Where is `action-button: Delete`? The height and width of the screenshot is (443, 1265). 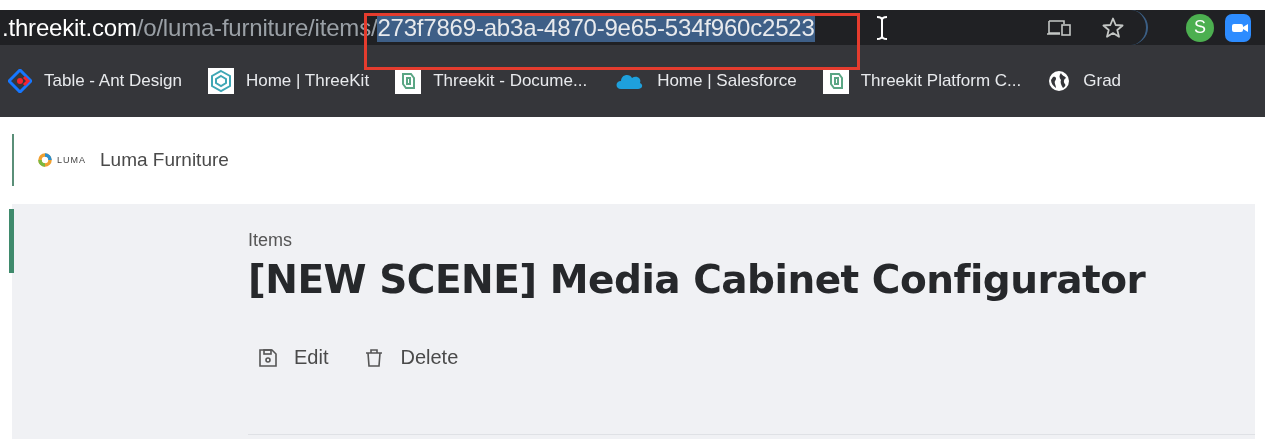
action-button: Delete is located at coordinates (411, 357).